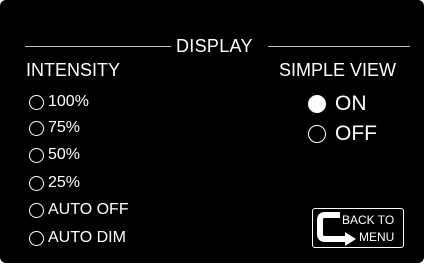 The width and height of the screenshot is (424, 269). What do you see at coordinates (338, 70) in the screenshot?
I see `simple-view-heading: SIMPLE VIEW` at bounding box center [338, 70].